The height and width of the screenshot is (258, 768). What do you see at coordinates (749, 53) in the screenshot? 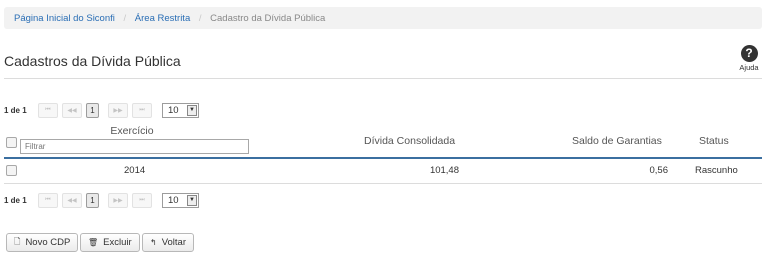
I see `help-icon: ?` at bounding box center [749, 53].